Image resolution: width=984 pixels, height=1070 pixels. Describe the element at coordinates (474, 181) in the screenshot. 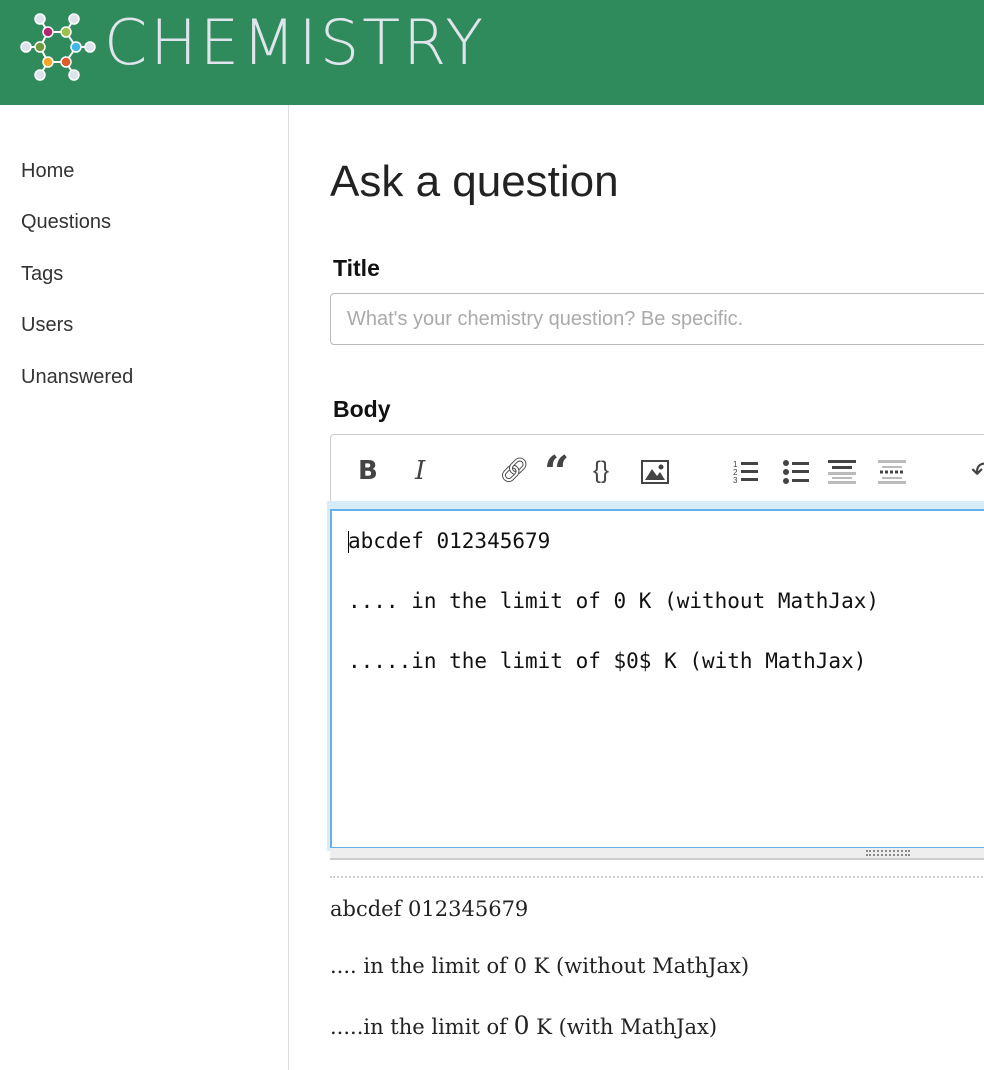

I see `page-title: Ask a question` at that location.